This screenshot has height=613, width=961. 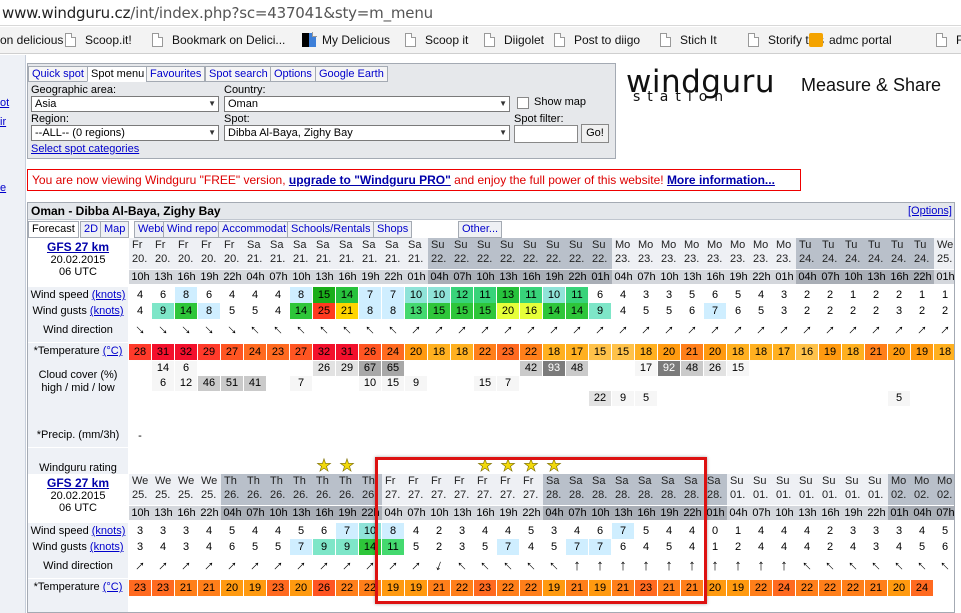 I want to click on region-select: --ALL-- (0 regions), so click(x=125, y=133).